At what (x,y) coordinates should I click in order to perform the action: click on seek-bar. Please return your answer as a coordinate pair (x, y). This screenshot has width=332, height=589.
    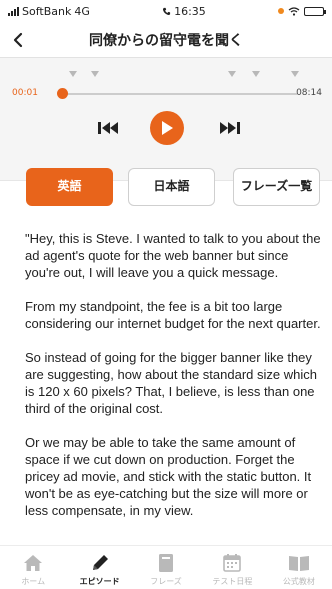
    Looking at the image, I should click on (178, 94).